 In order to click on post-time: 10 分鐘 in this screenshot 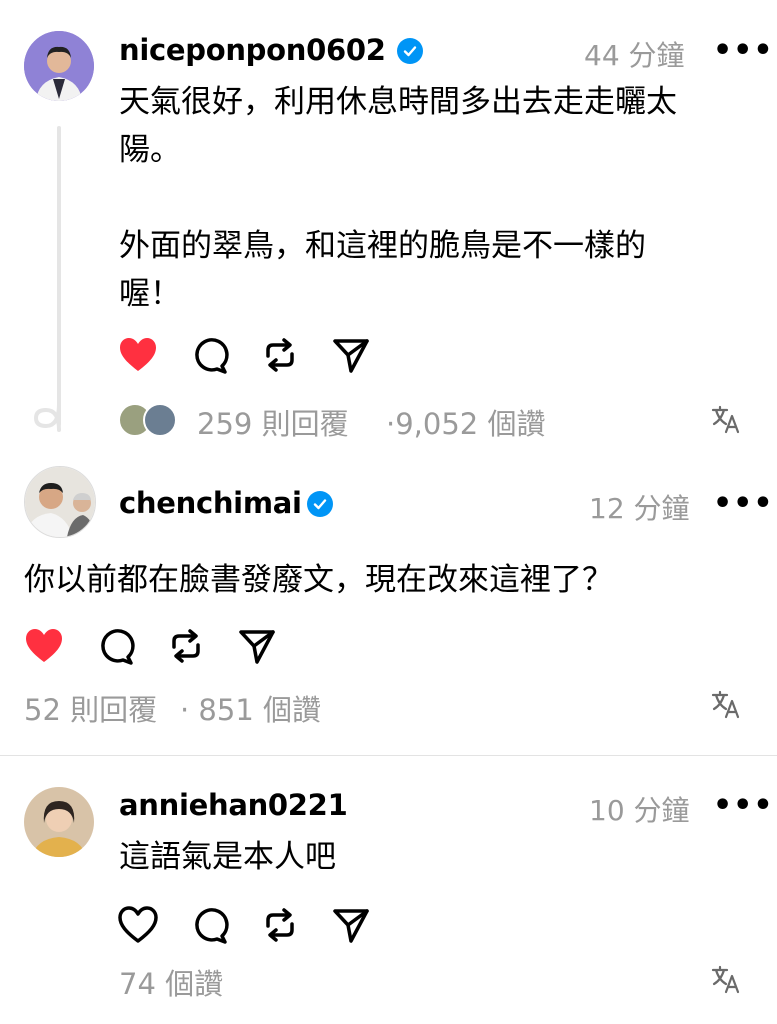, I will do `click(639, 810)`.